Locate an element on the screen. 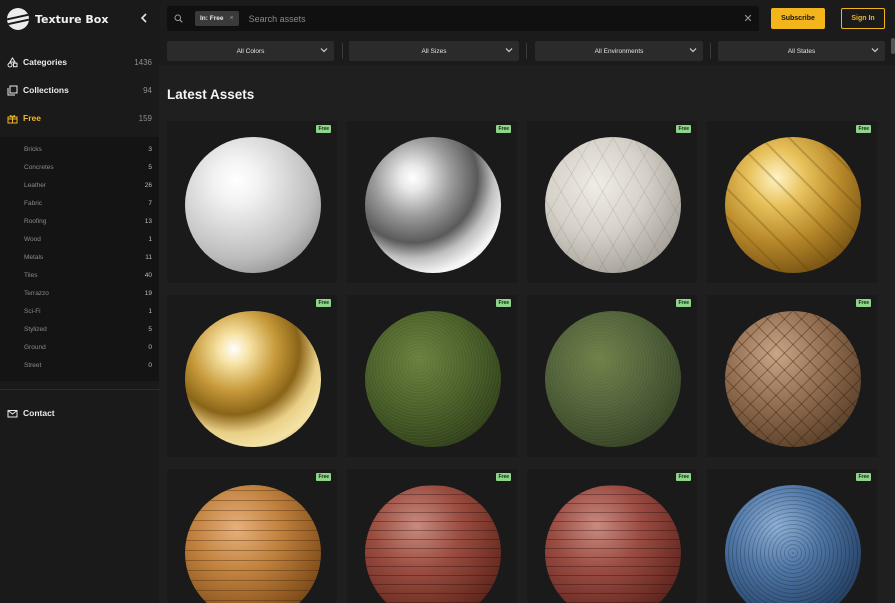  subcategory-count: 11 is located at coordinates (148, 257).